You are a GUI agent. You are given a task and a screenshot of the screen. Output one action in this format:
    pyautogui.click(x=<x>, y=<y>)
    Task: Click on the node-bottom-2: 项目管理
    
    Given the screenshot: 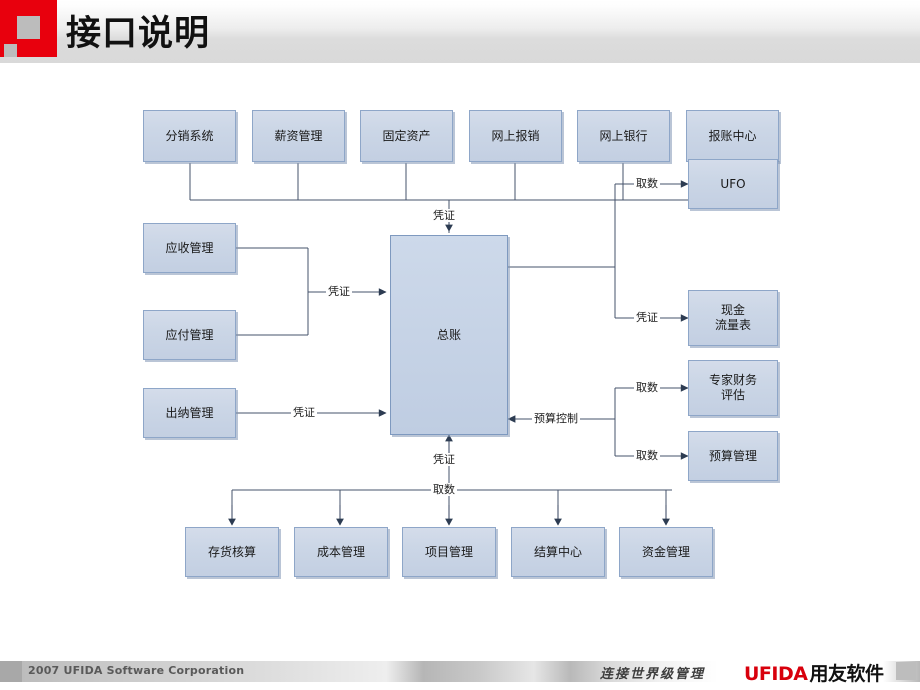 What is the action you would take?
    pyautogui.click(x=449, y=552)
    